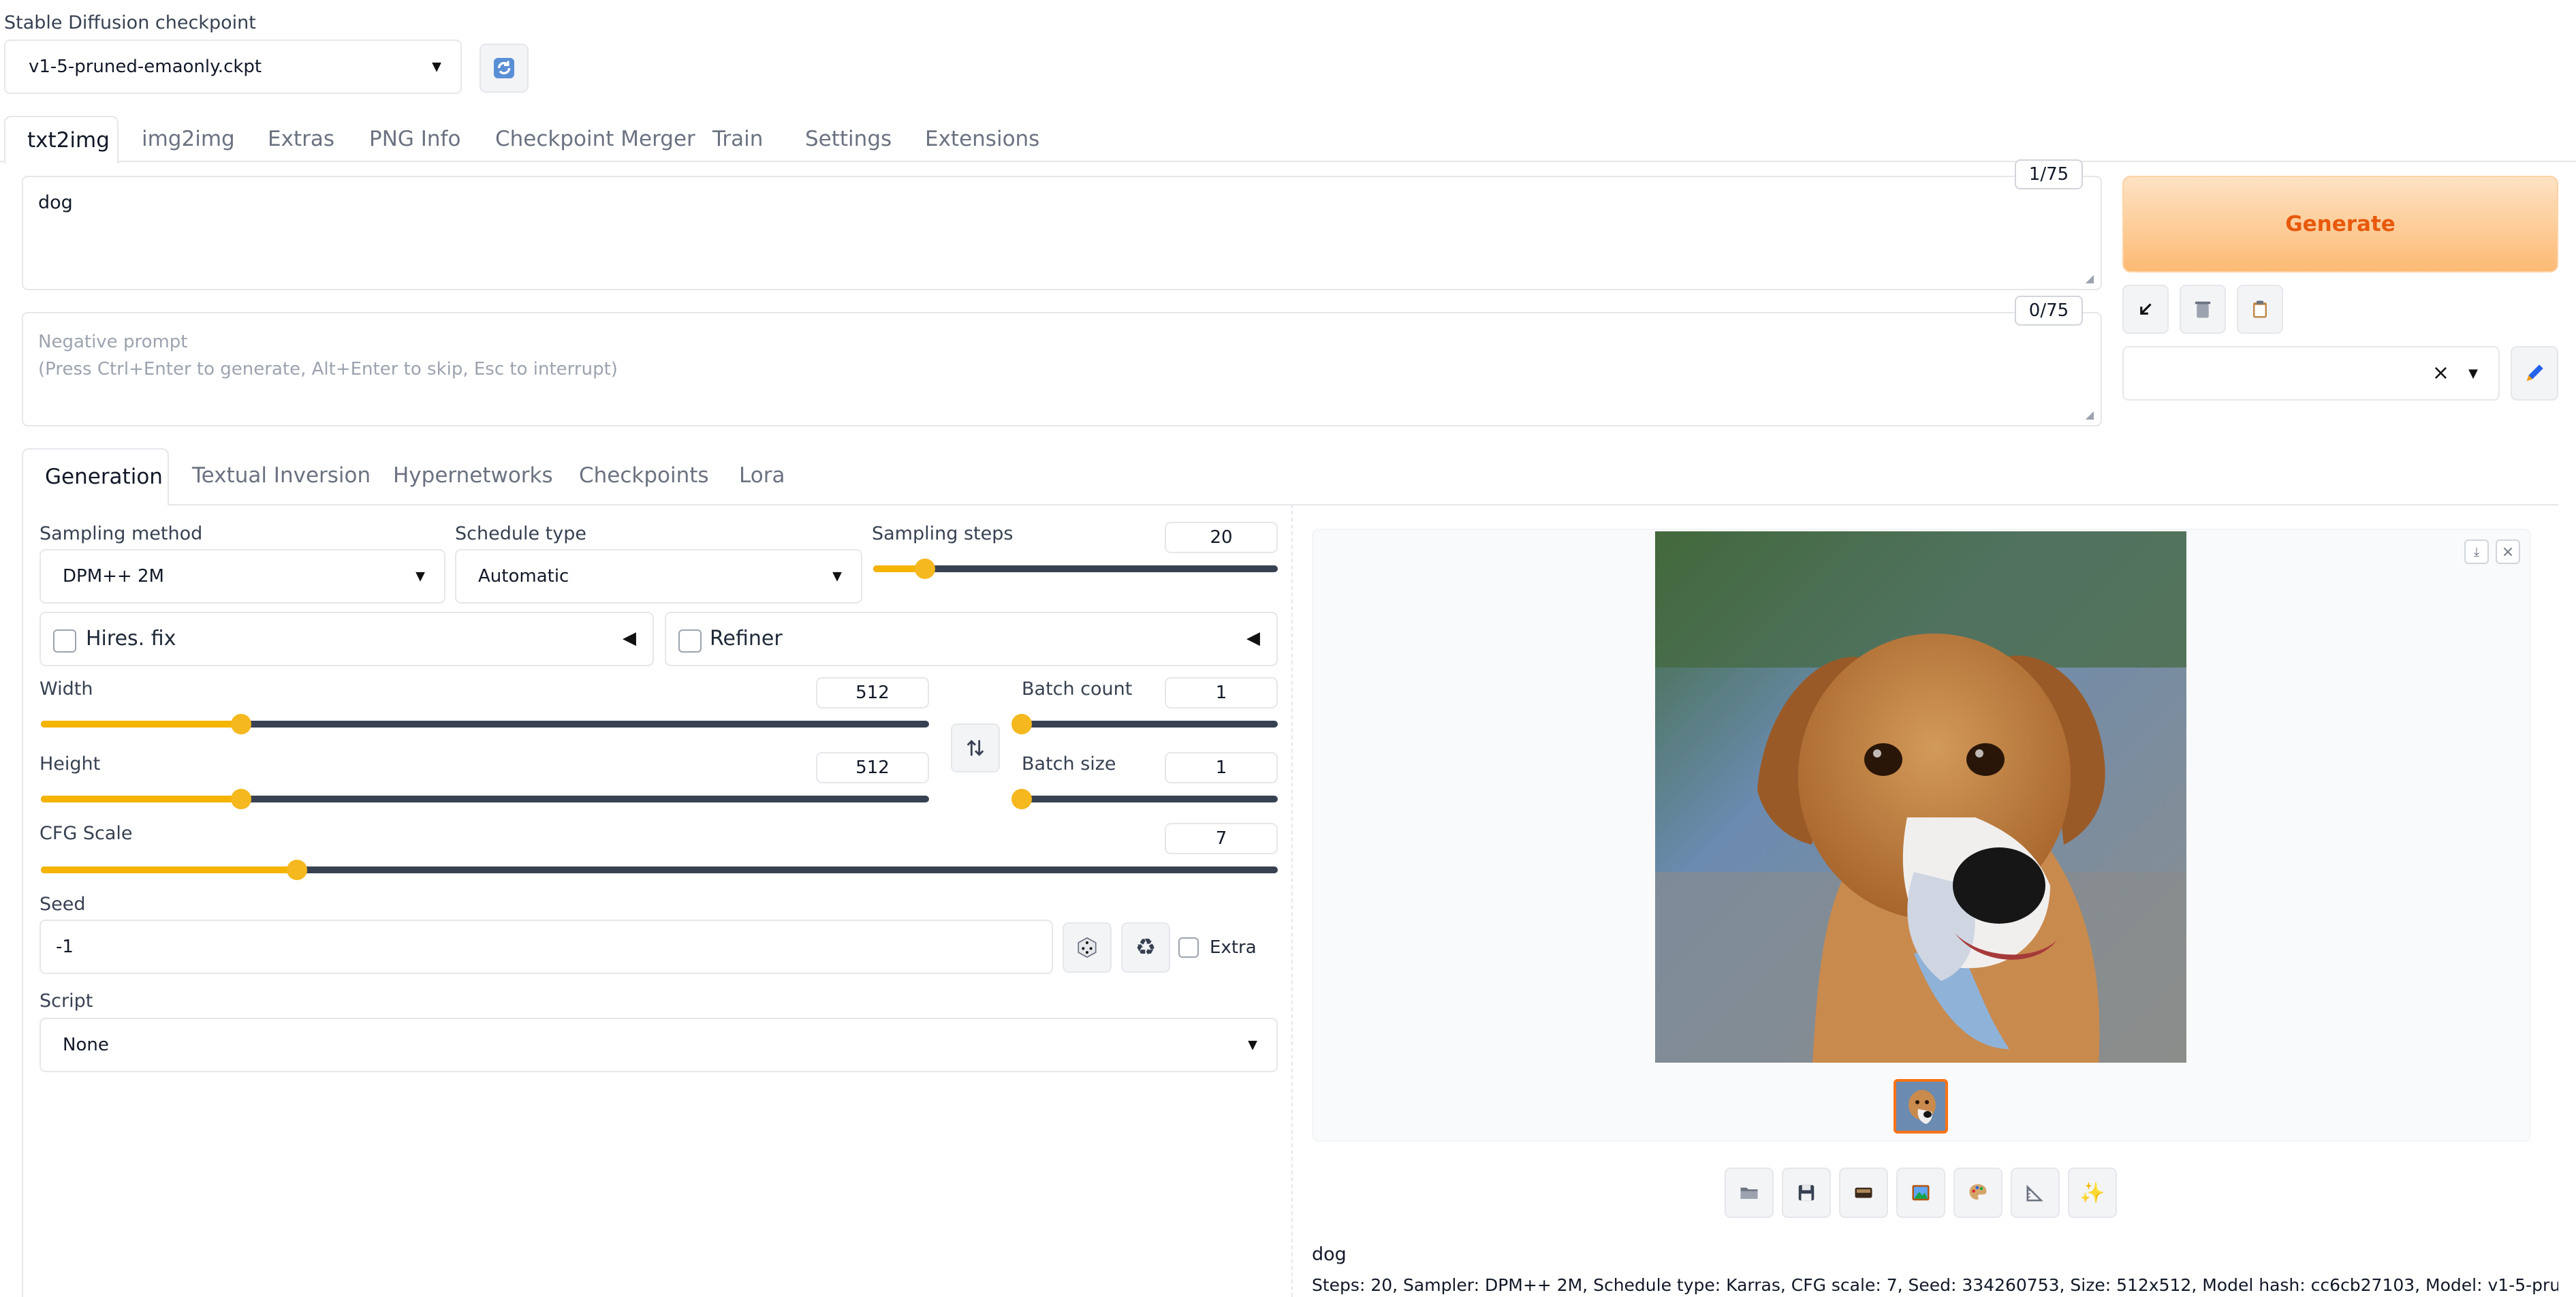 The height and width of the screenshot is (1297, 2576). I want to click on apply-styles-button, so click(2260, 309).